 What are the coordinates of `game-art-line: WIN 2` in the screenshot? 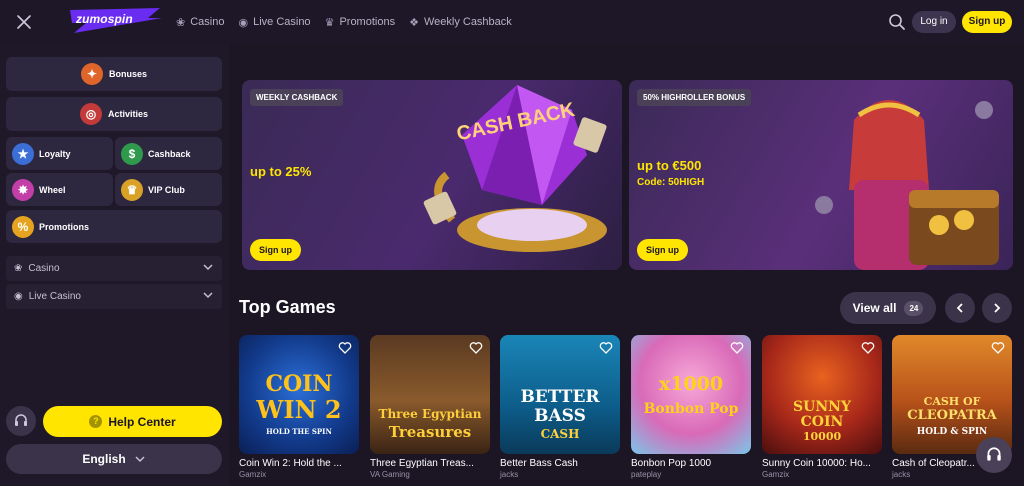 It's located at (299, 409).